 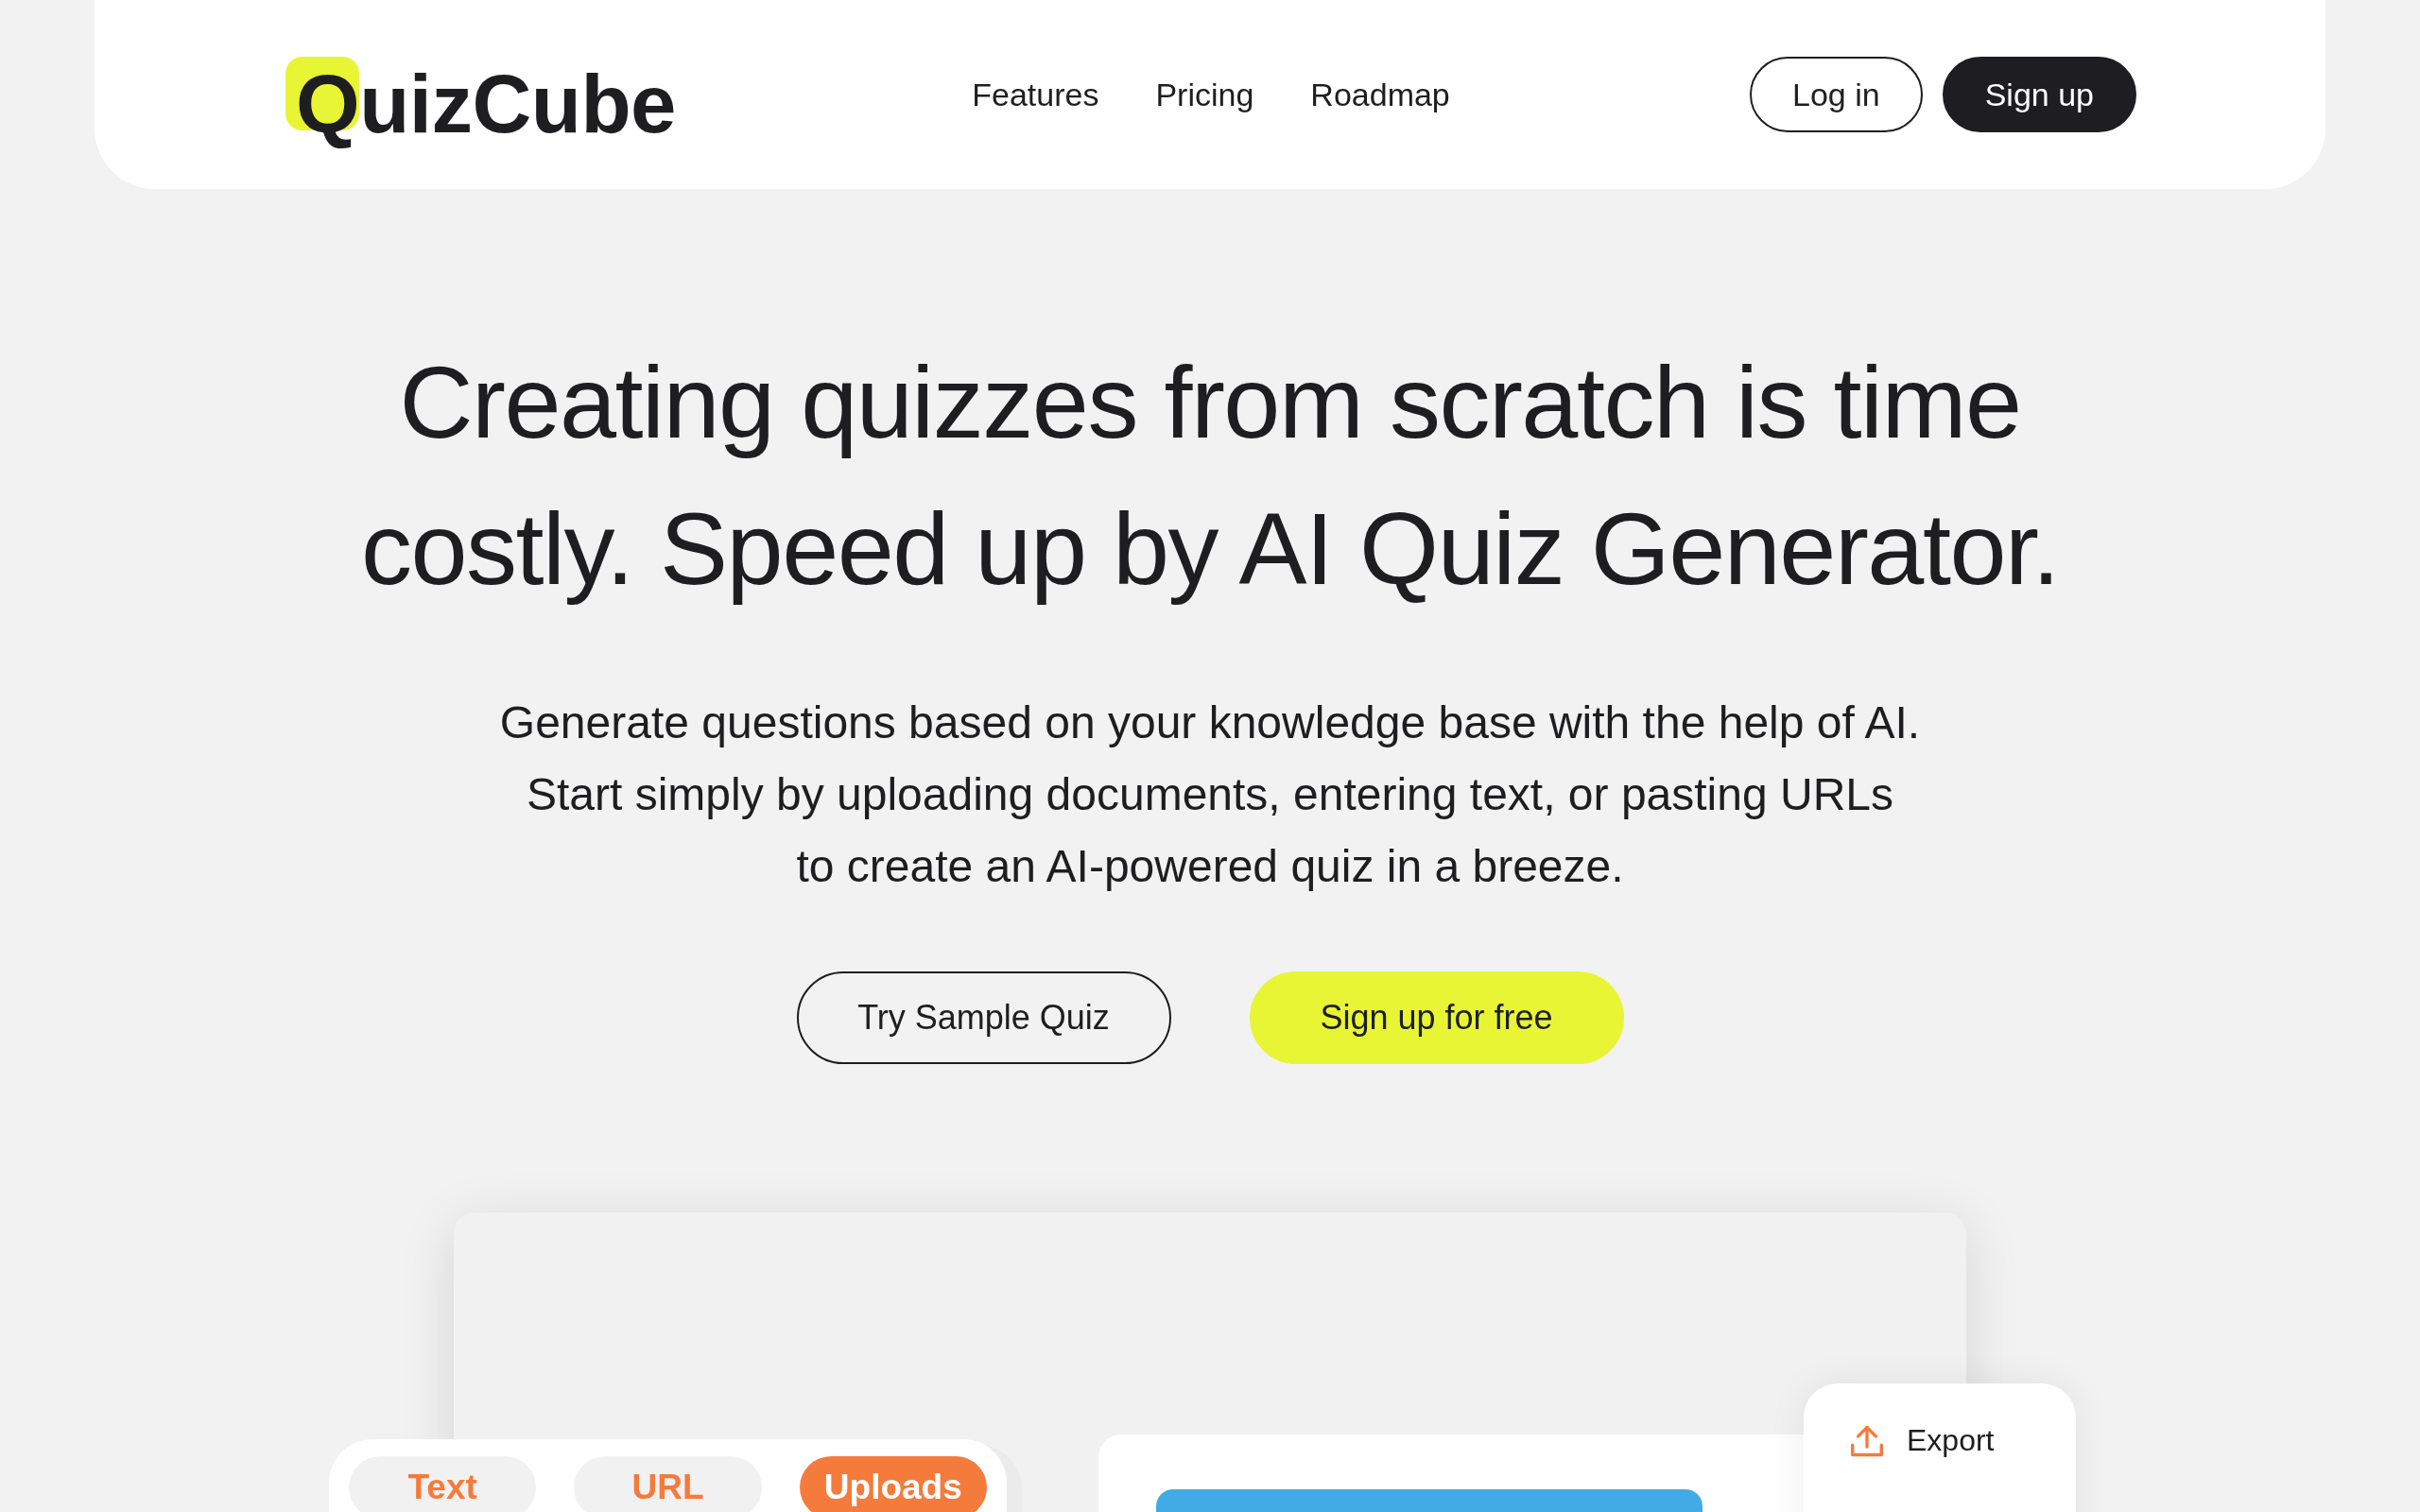 I want to click on hero-description: Generate questions based on your knowledge base with the help of AI. Start simply by uploading documents, entering text, or pasting URLs to create an AI-powered quiz in a breeze., so click(x=1210, y=794).